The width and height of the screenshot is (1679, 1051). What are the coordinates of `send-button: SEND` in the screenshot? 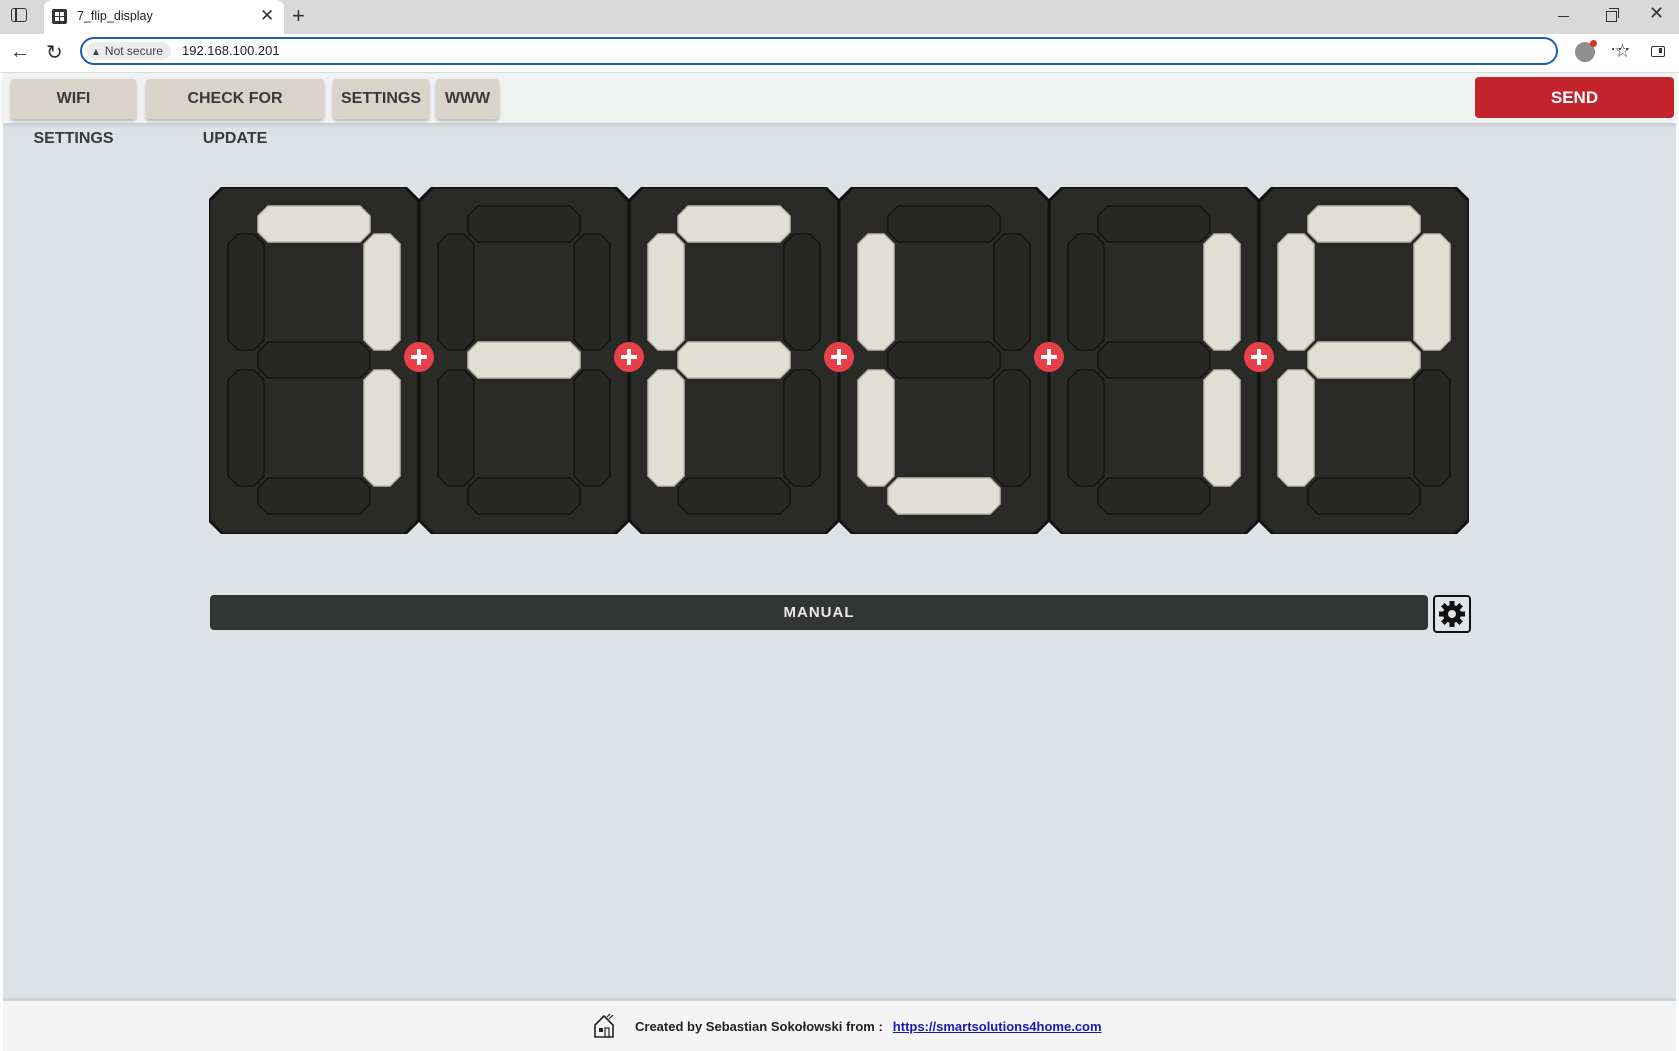 It's located at (1574, 97).